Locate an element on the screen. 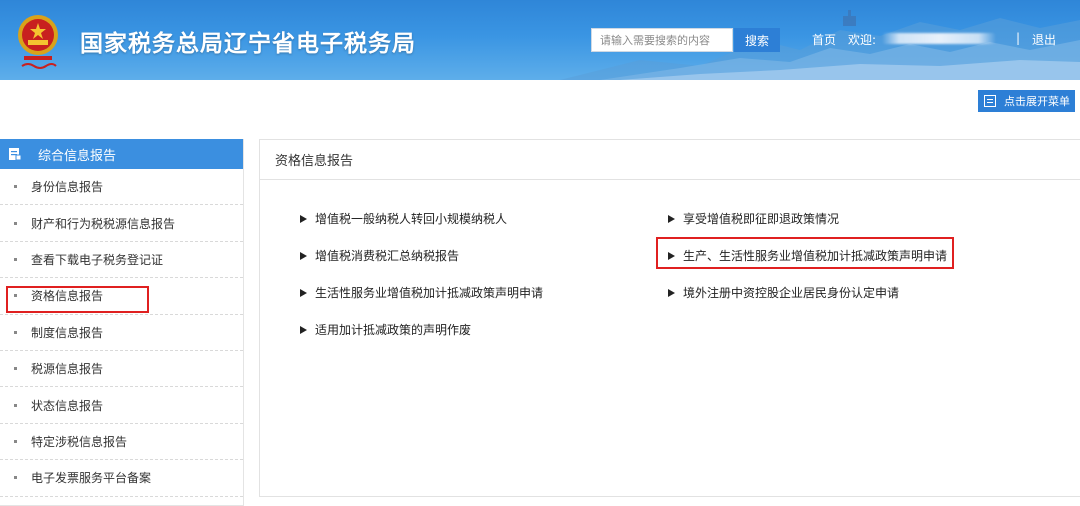 Image resolution: width=1080 pixels, height=506 pixels. sidebar-item-e-invoice-filing: 电子发票服务平台备案 is located at coordinates (121, 478).